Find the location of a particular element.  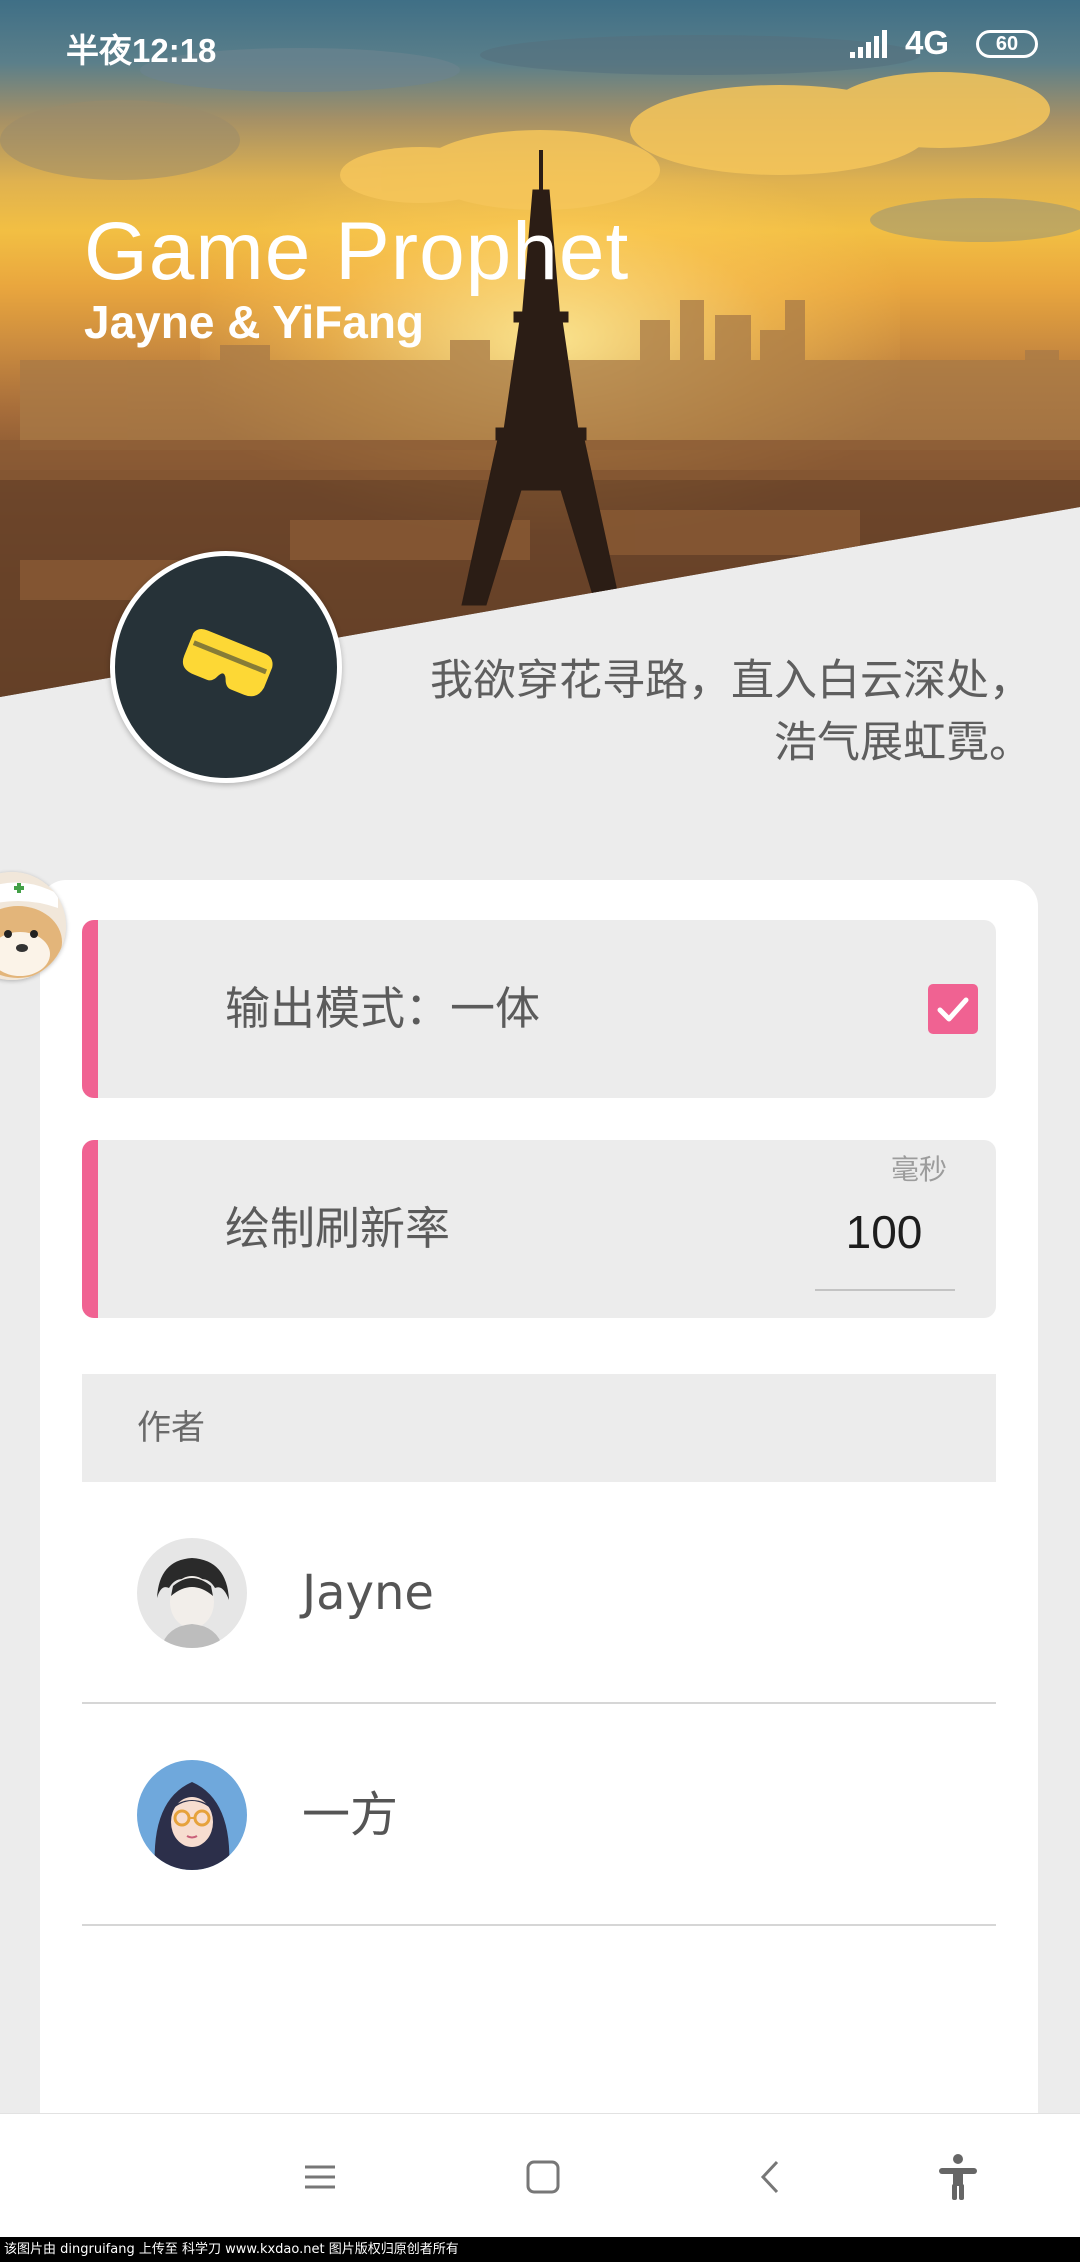

motto-line-2: 浩气展虹霓。 is located at coordinates (903, 743).